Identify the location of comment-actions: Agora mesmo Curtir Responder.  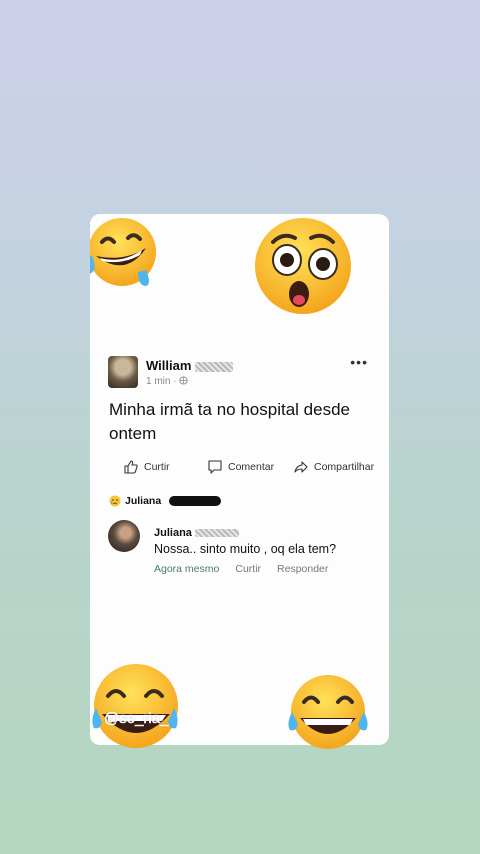
(241, 569).